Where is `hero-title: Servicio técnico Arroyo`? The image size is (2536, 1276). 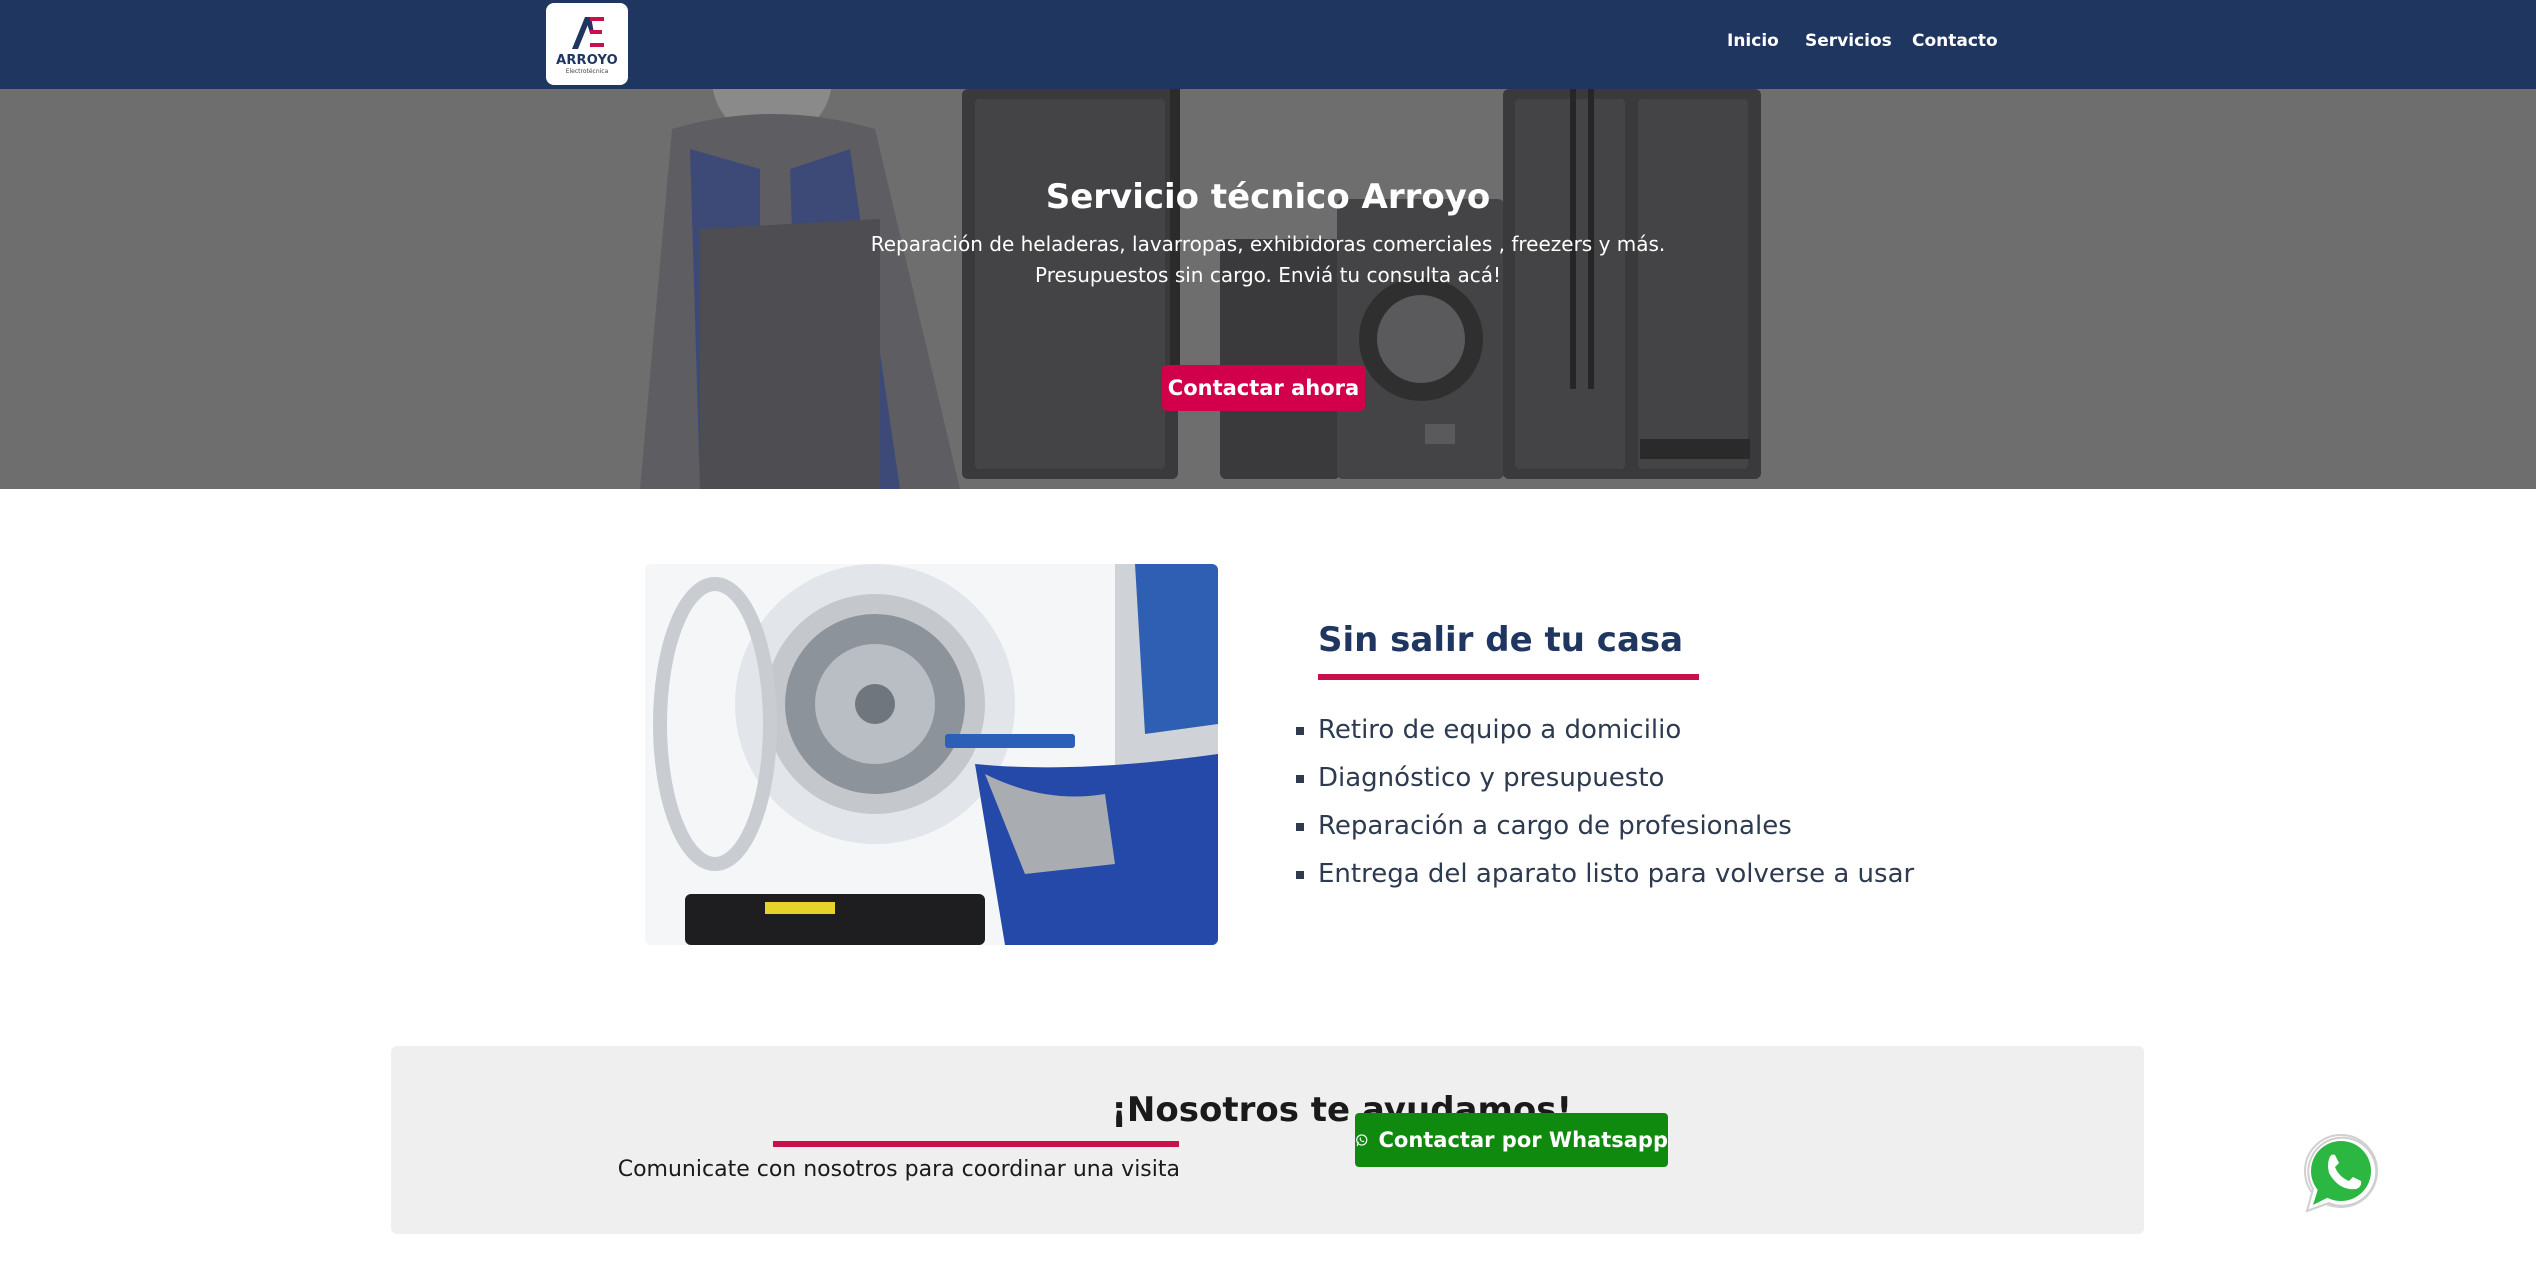
hero-title: Servicio técnico Arroyo is located at coordinates (1268, 197).